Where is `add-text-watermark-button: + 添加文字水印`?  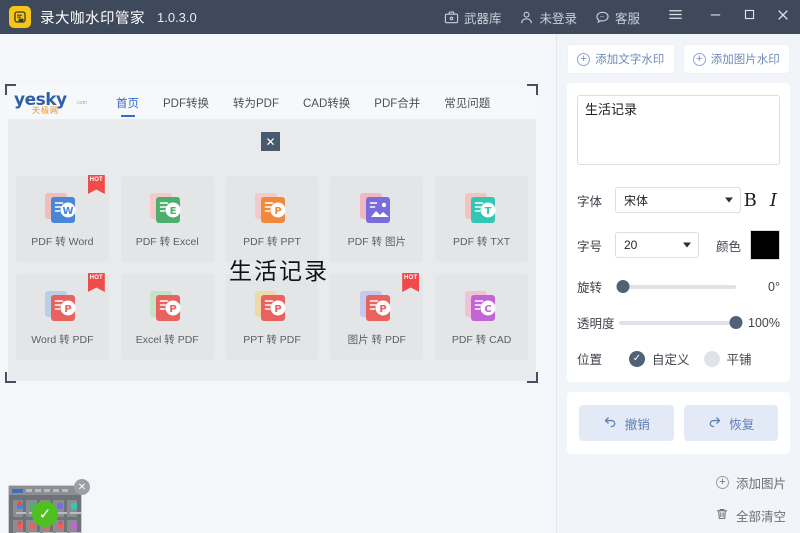 add-text-watermark-button: + 添加文字水印 is located at coordinates (621, 59).